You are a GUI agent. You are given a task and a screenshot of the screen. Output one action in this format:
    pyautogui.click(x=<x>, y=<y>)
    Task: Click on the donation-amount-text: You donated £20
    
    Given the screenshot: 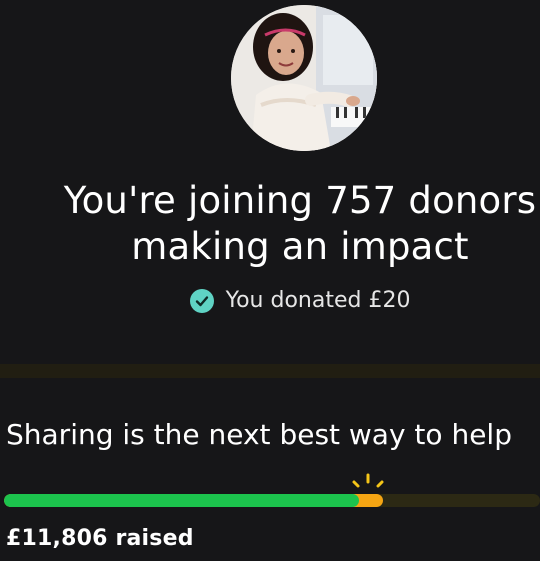 What is the action you would take?
    pyautogui.click(x=318, y=300)
    